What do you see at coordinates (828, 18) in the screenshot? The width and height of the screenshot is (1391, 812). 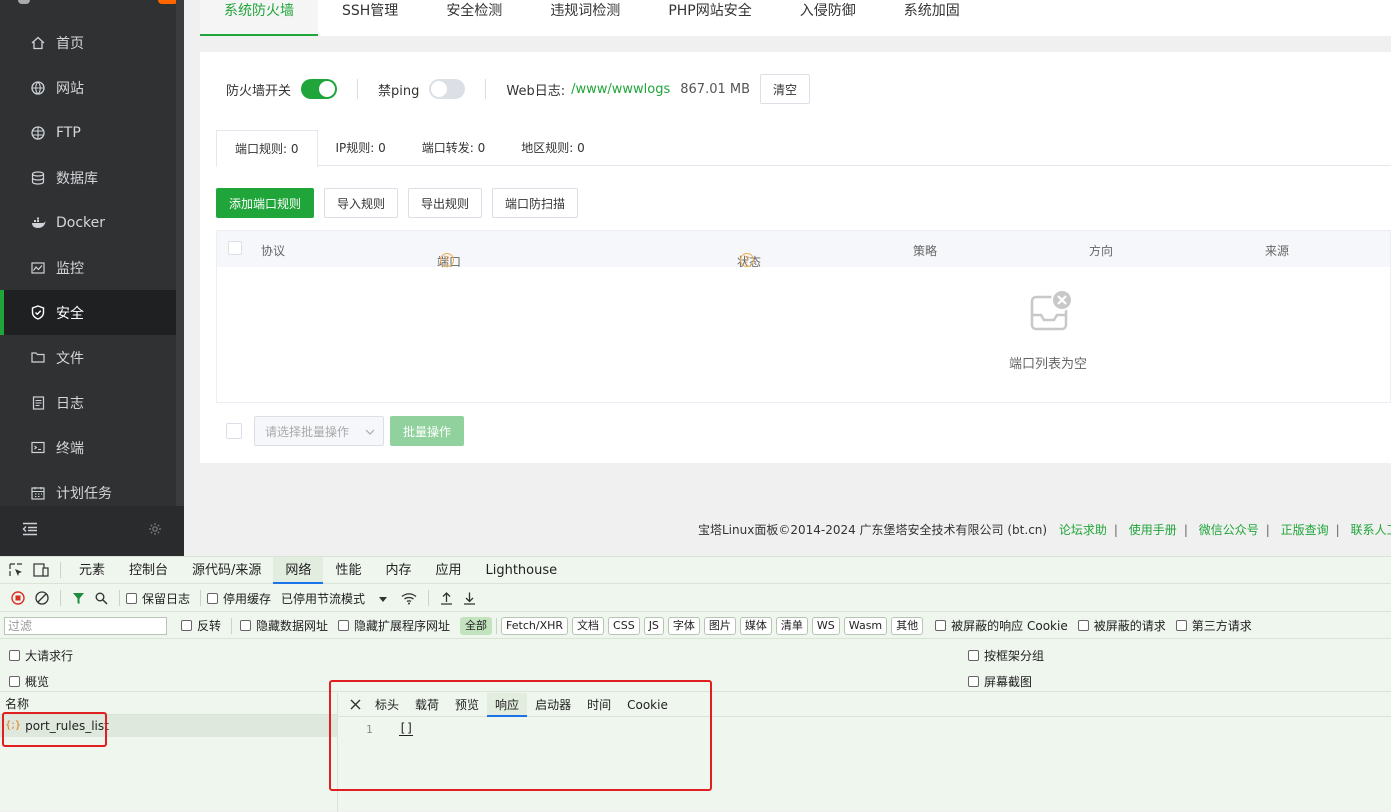 I see `tab-intrusion-defense: 入侵防御` at bounding box center [828, 18].